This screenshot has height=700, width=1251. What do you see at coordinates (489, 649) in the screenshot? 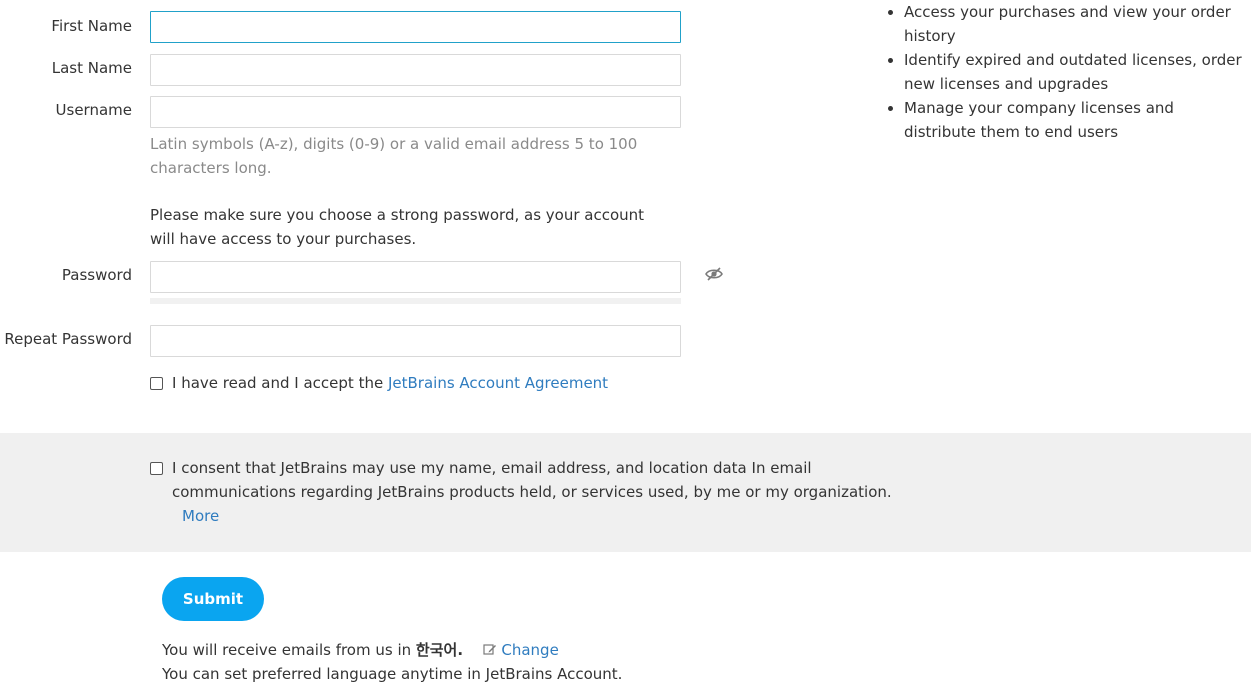
I see `edit-icon` at bounding box center [489, 649].